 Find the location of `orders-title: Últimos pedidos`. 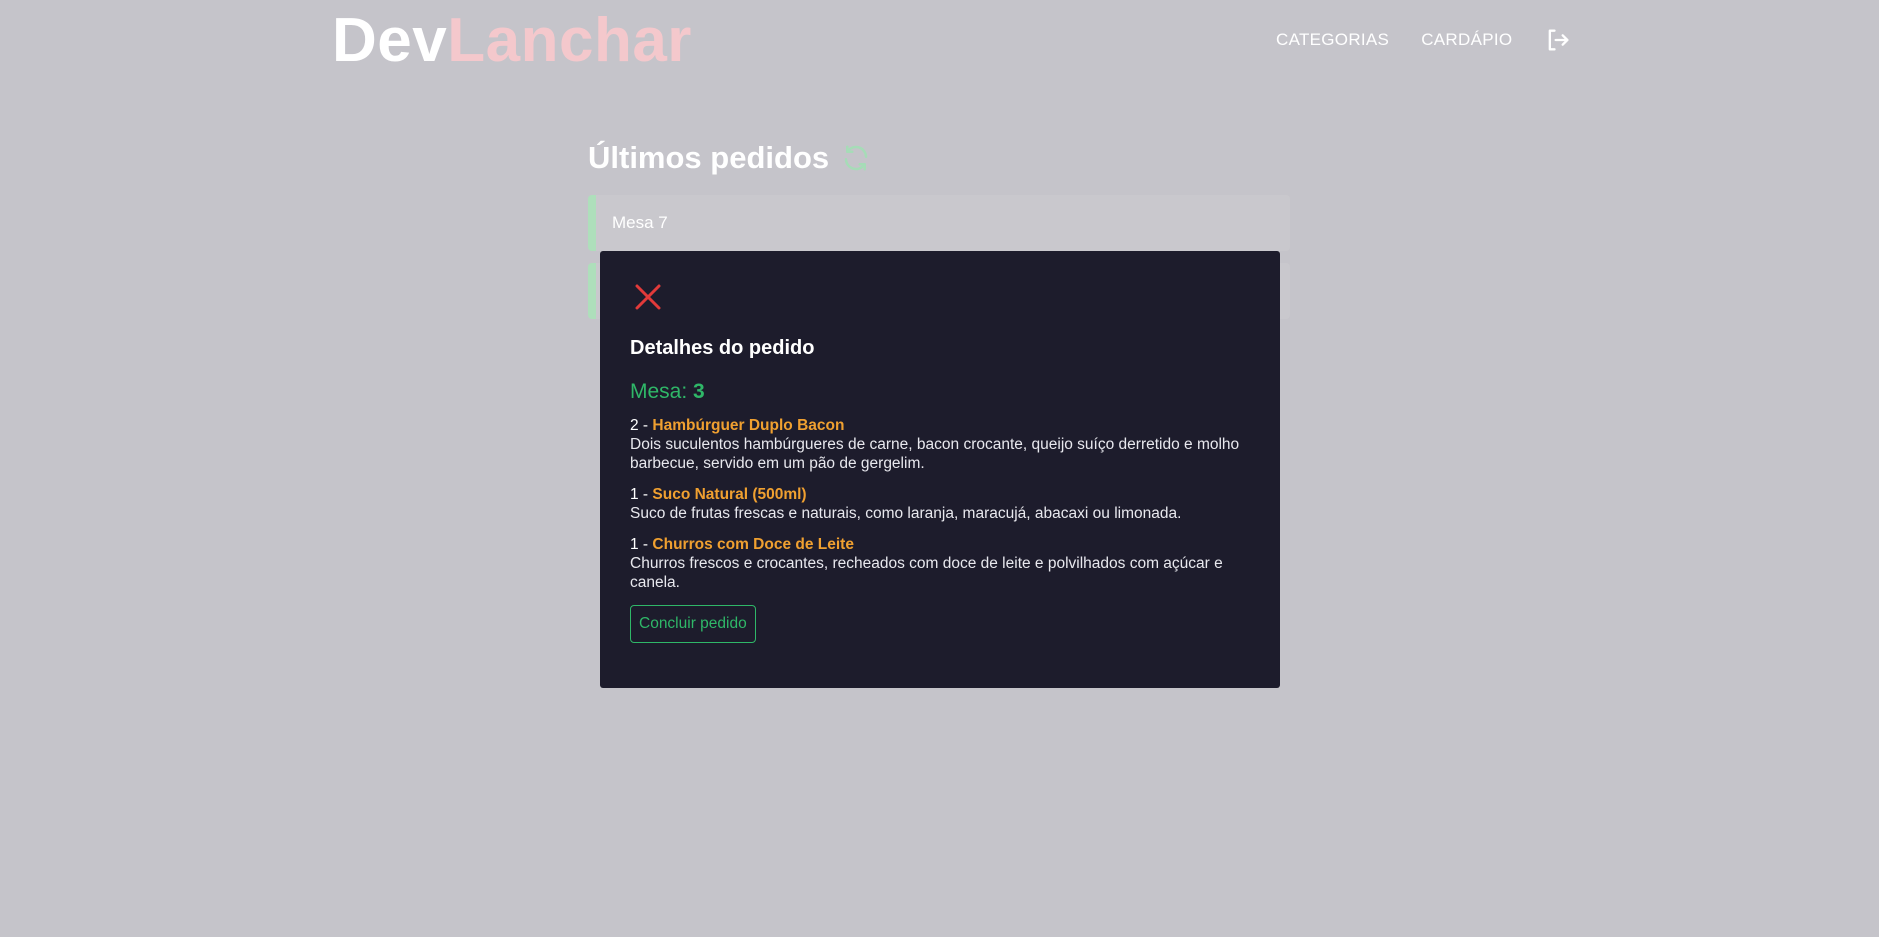

orders-title: Últimos pedidos is located at coordinates (709, 157).